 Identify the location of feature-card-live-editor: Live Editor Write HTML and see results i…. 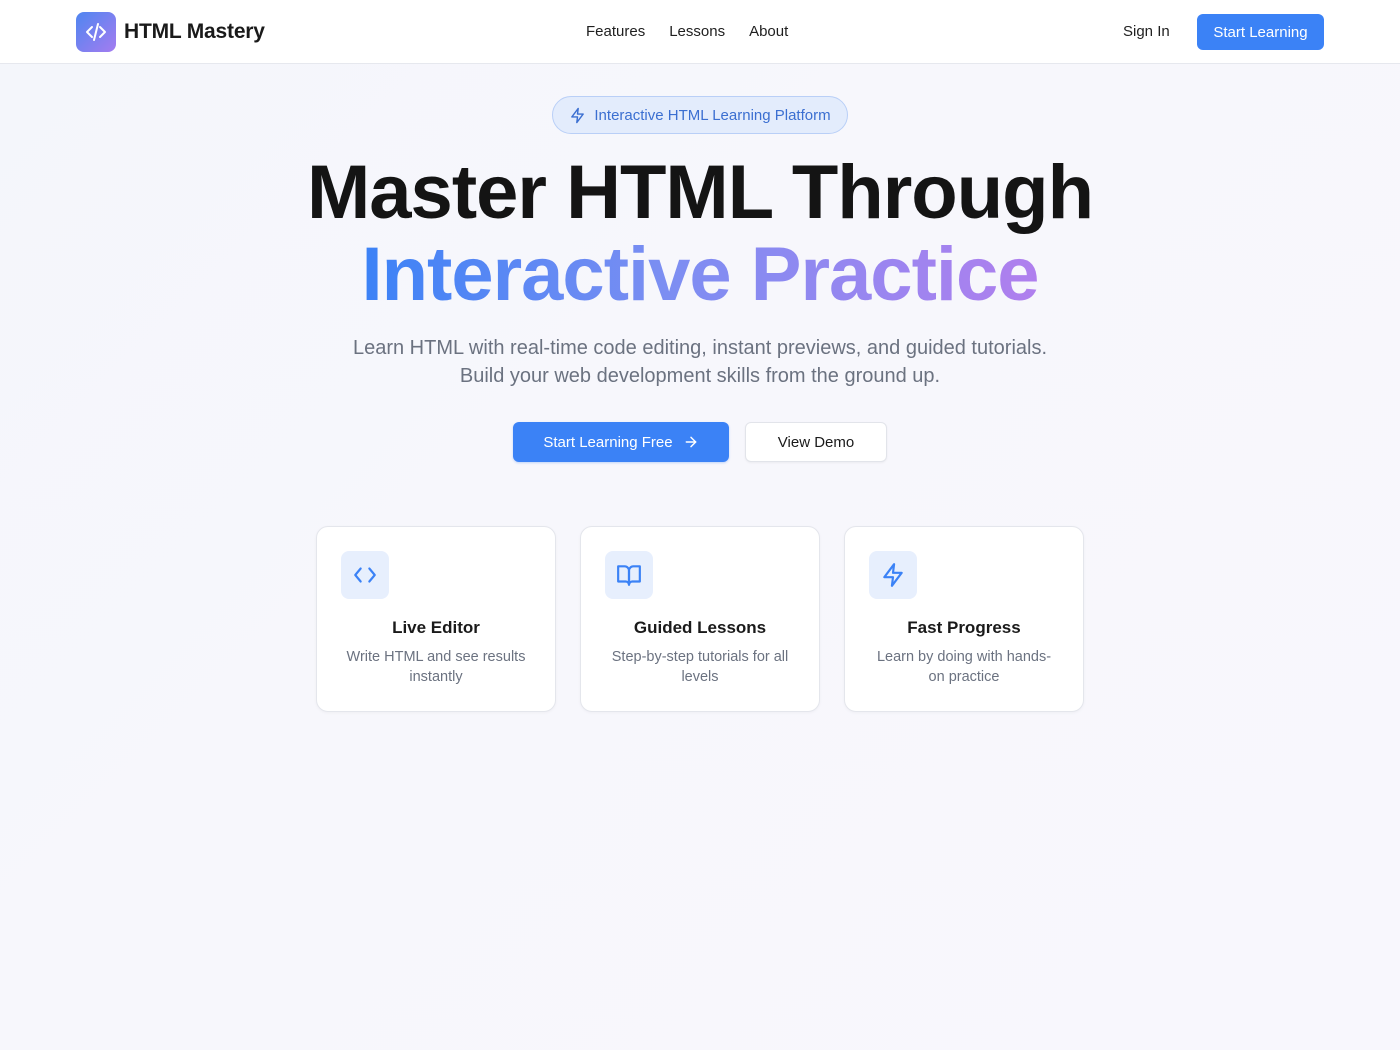
(436, 619).